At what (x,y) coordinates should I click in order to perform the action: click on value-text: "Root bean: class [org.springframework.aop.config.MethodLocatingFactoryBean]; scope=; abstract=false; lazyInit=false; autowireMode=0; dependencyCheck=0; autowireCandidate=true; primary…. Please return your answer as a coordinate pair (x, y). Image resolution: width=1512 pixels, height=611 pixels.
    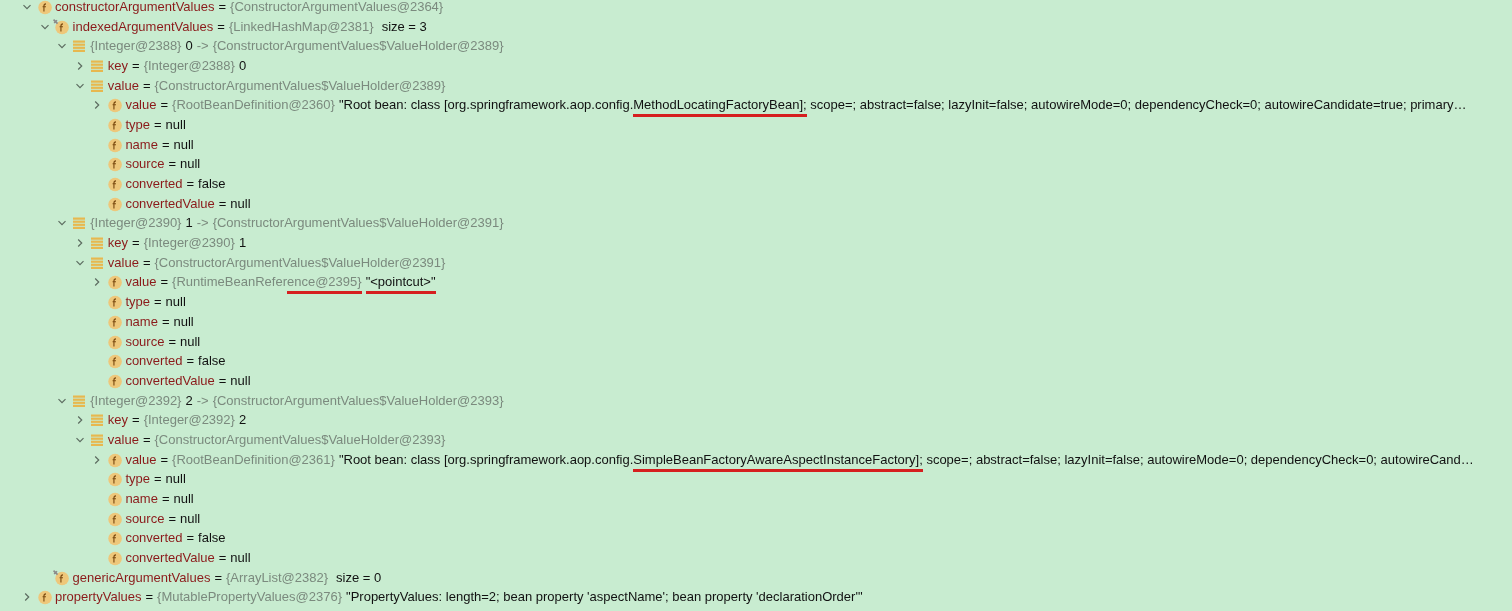
    Looking at the image, I should click on (902, 105).